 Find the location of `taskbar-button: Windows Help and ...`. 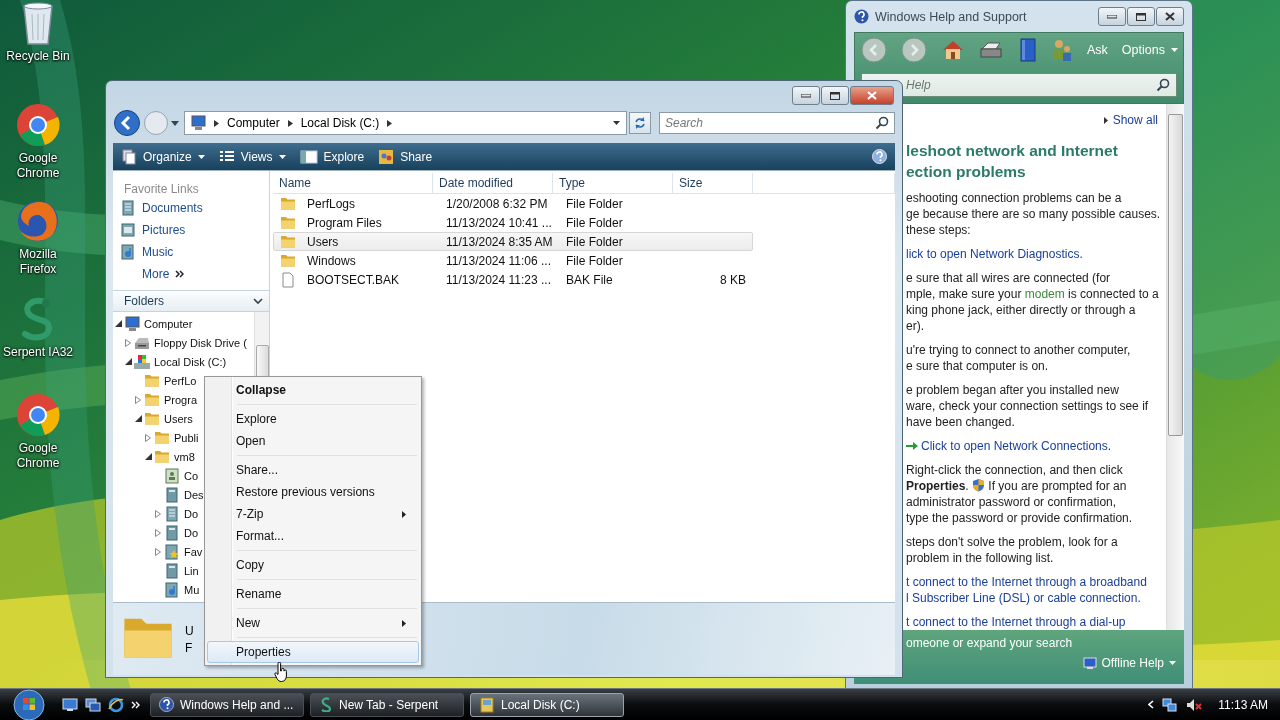

taskbar-button: Windows Help and ... is located at coordinates (227, 704).